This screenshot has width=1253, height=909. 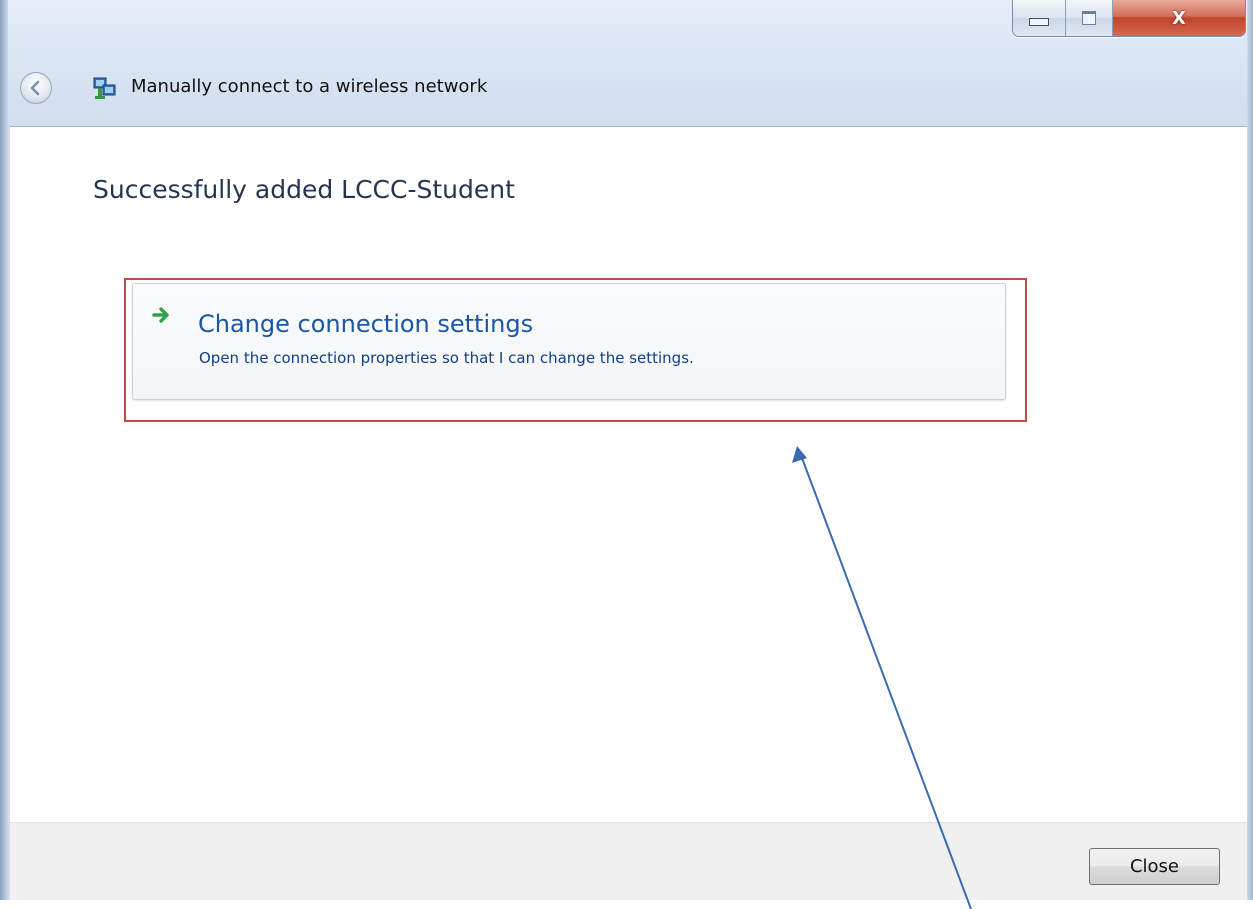 I want to click on maximize-icon, so click(x=1089, y=18).